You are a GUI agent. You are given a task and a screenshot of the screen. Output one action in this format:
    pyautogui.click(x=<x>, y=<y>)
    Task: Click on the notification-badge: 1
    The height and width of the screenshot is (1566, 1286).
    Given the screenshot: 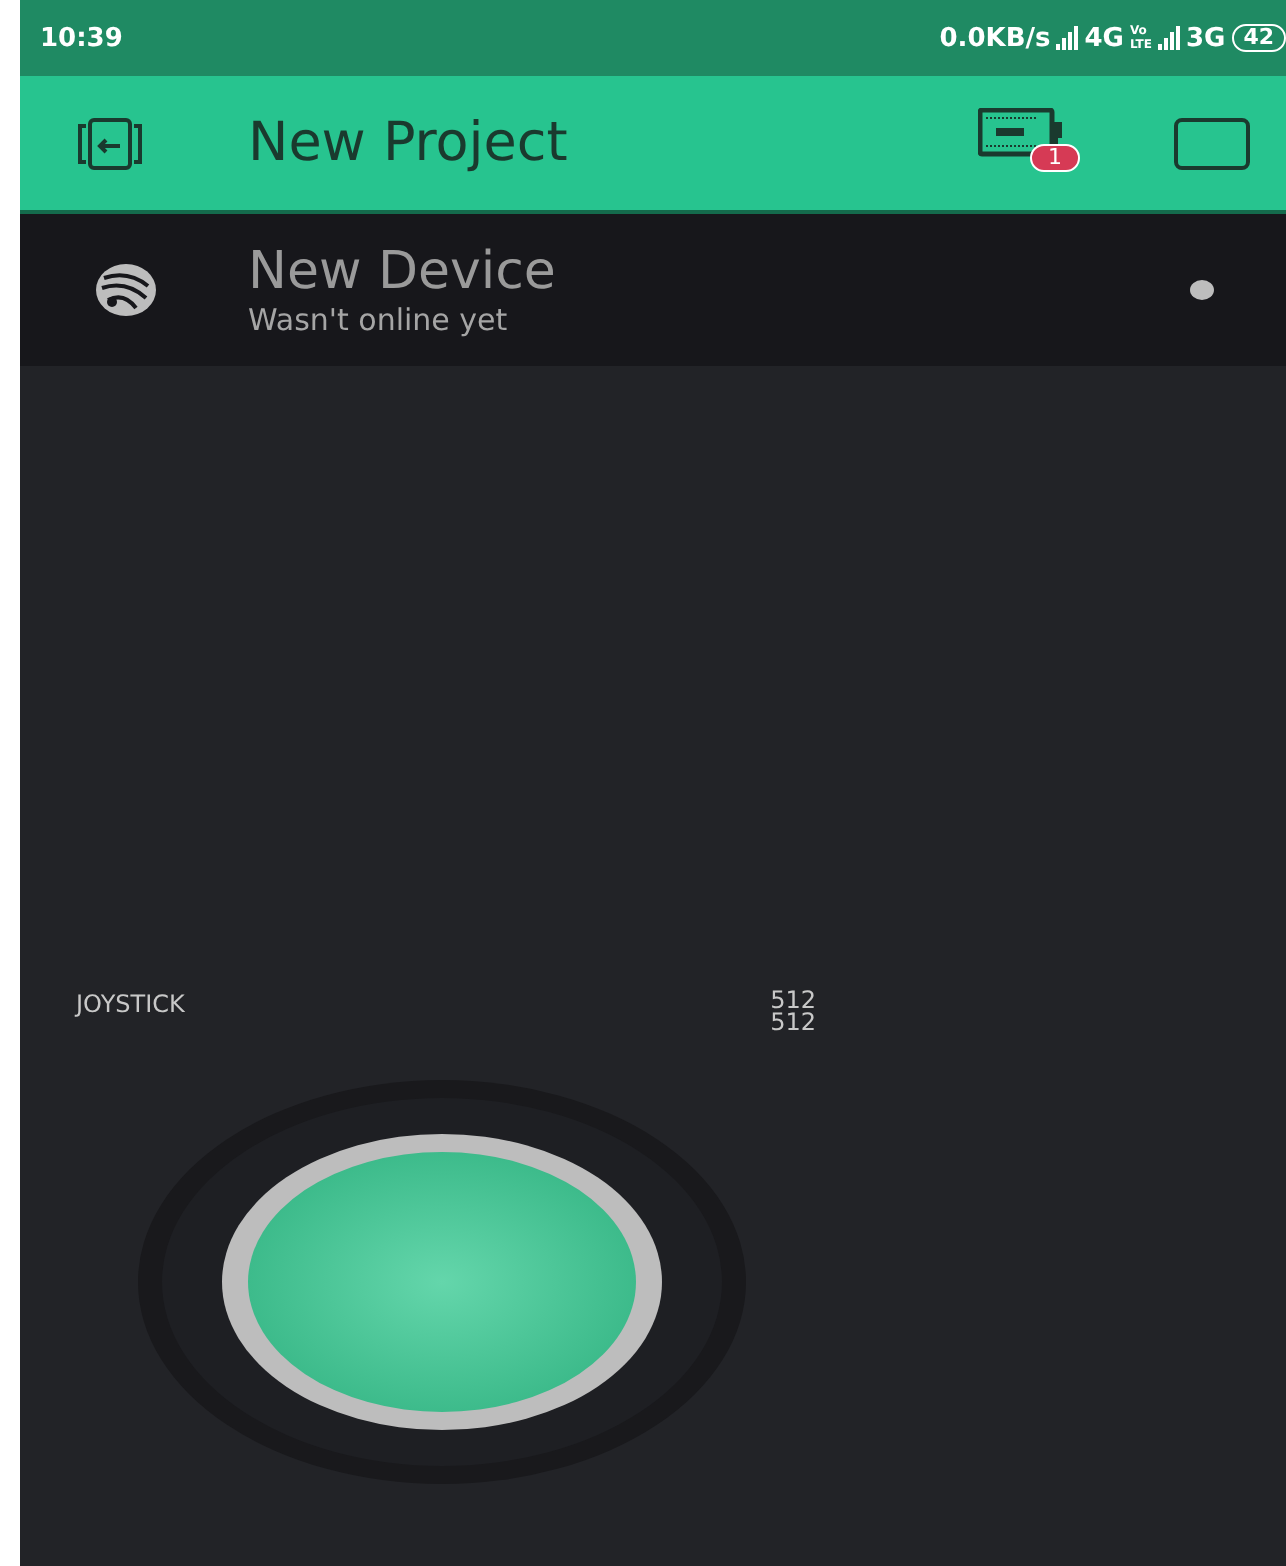 What is the action you would take?
    pyautogui.click(x=1055, y=157)
    